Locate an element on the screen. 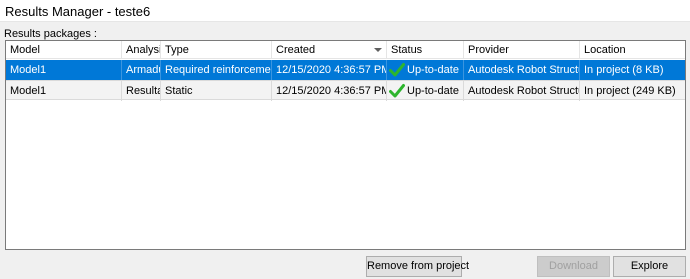  column-header-created: Created is located at coordinates (329, 50).